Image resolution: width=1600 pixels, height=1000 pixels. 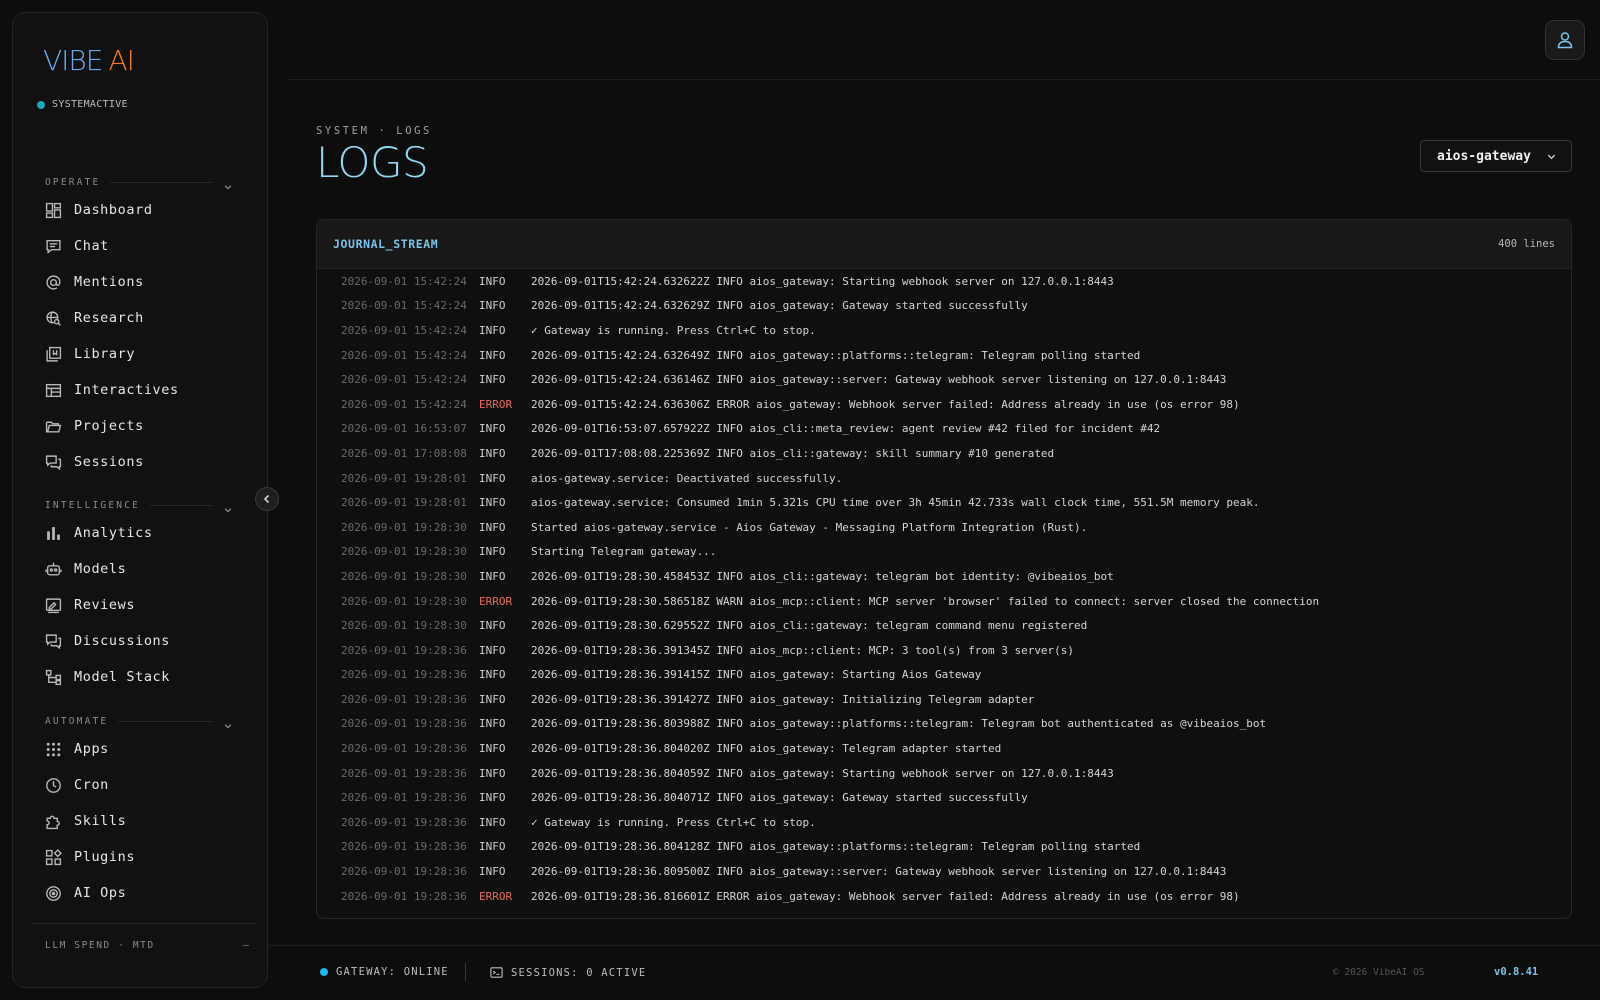 What do you see at coordinates (122, 641) in the screenshot?
I see `sidebar-item-label: Discussions` at bounding box center [122, 641].